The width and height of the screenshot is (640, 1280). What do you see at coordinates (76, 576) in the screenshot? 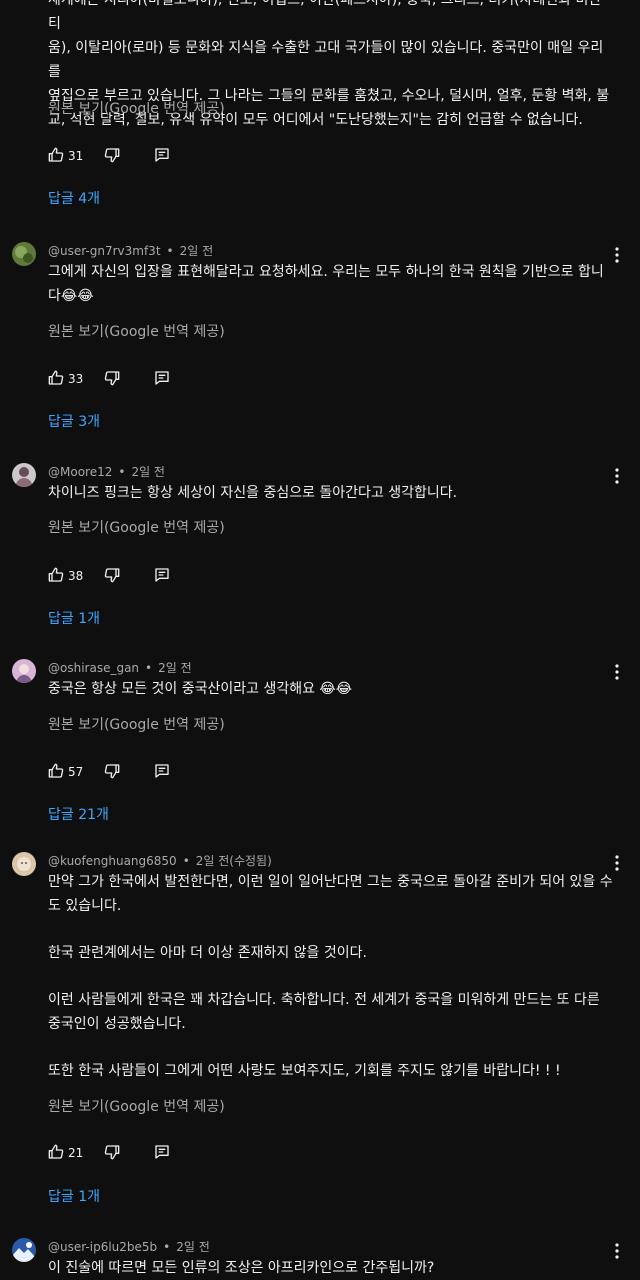
I see `like-count: 38` at bounding box center [76, 576].